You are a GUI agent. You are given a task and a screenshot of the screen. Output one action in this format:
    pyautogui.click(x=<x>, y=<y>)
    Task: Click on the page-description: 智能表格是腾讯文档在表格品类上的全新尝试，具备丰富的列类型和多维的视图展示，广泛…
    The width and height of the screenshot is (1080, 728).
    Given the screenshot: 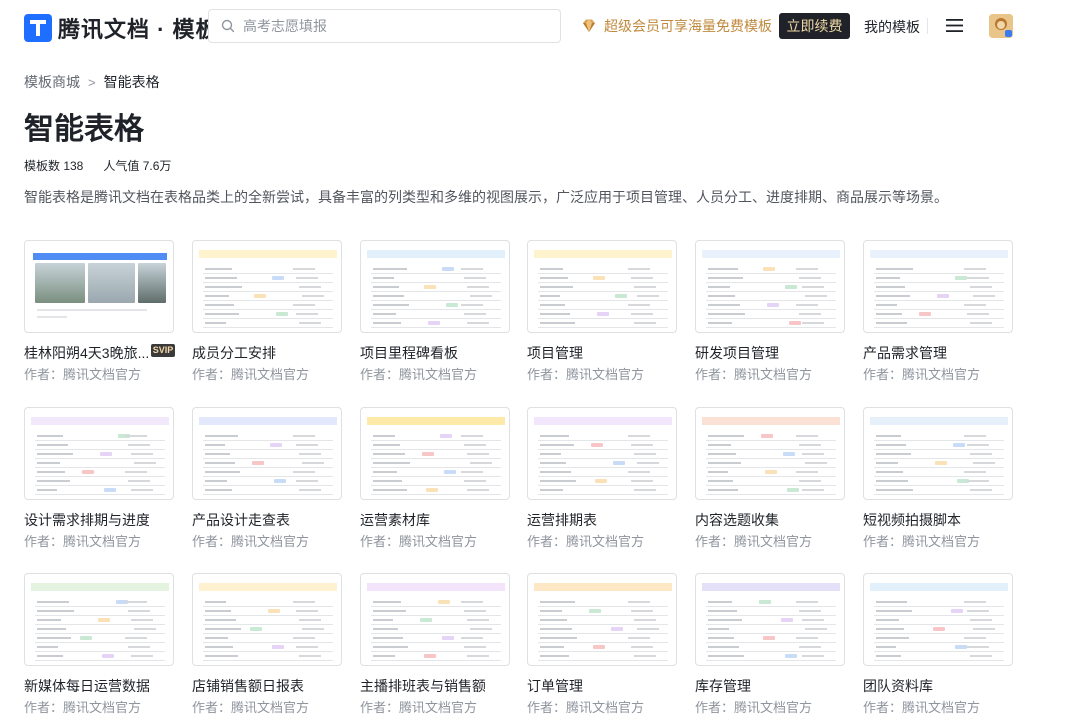 What is the action you would take?
    pyautogui.click(x=486, y=197)
    